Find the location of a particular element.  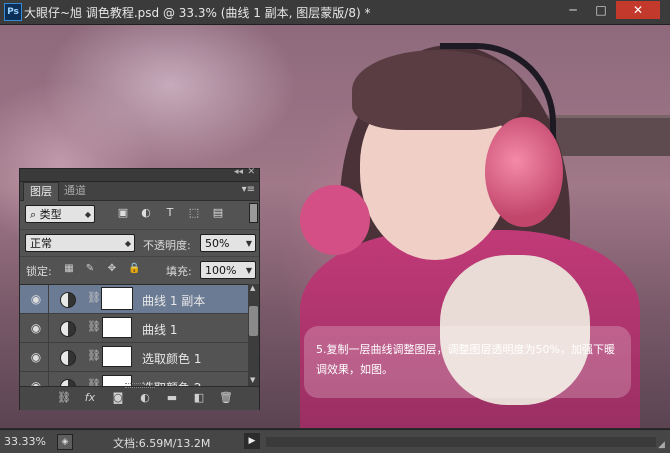

layer-row: ◉ ⛓ 曲线 1 副本 is located at coordinates (134, 299).